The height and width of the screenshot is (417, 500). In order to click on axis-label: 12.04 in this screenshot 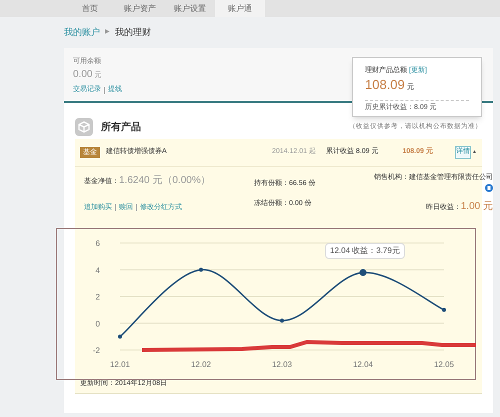, I will do `click(363, 364)`.